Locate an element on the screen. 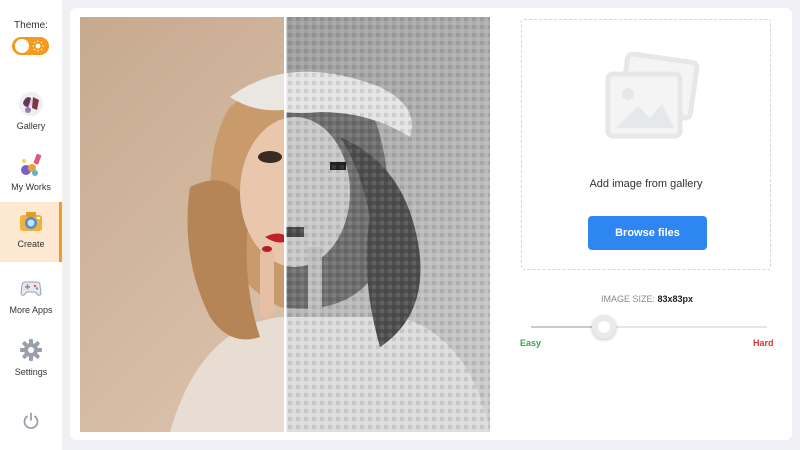 This screenshot has height=450, width=800. sidebar-item-my-works: My Works is located at coordinates (31, 175).